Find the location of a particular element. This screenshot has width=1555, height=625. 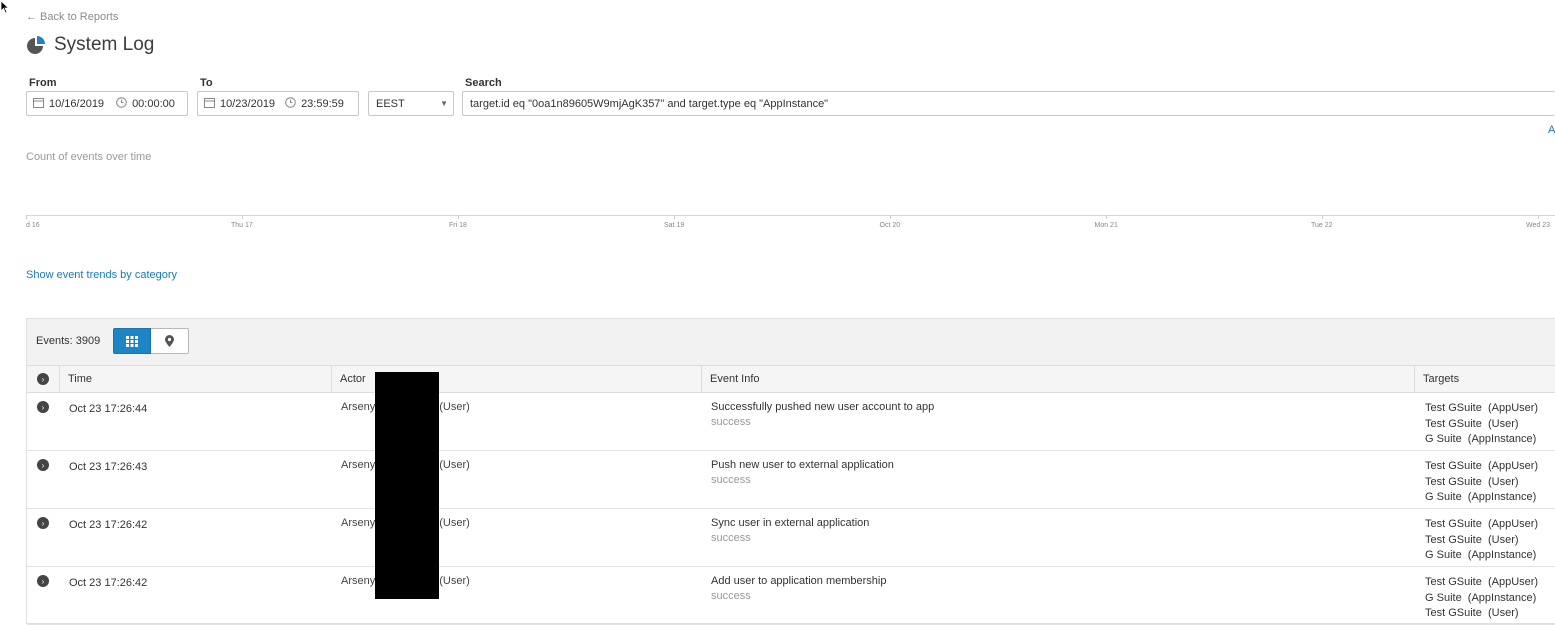

caret-down-icon: ▼ is located at coordinates (444, 103).